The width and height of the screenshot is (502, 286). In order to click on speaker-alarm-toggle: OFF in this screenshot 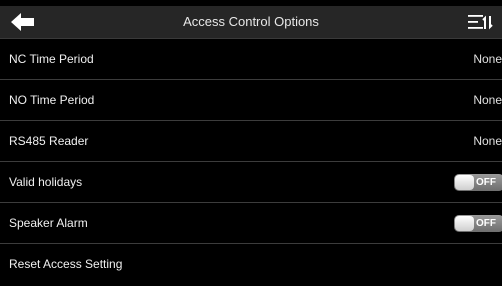, I will do `click(478, 223)`.